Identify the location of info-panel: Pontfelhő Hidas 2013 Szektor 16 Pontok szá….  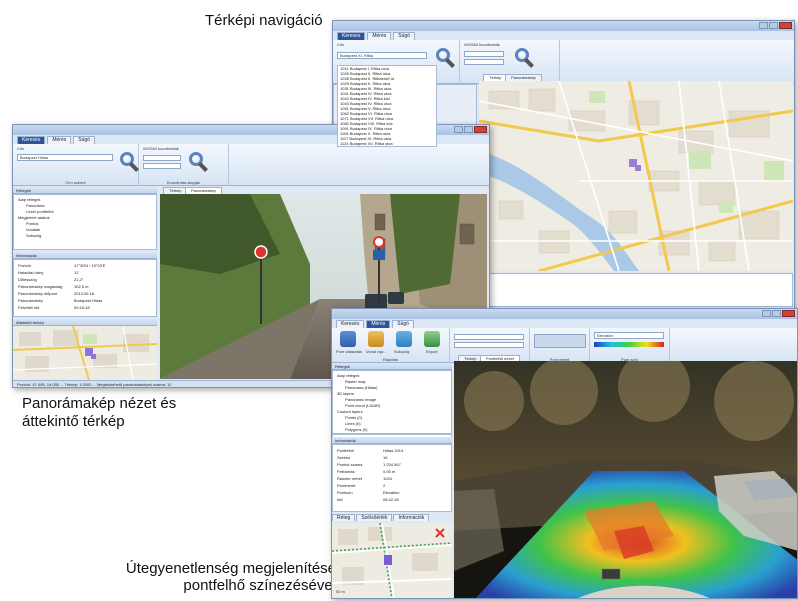
(392, 478).